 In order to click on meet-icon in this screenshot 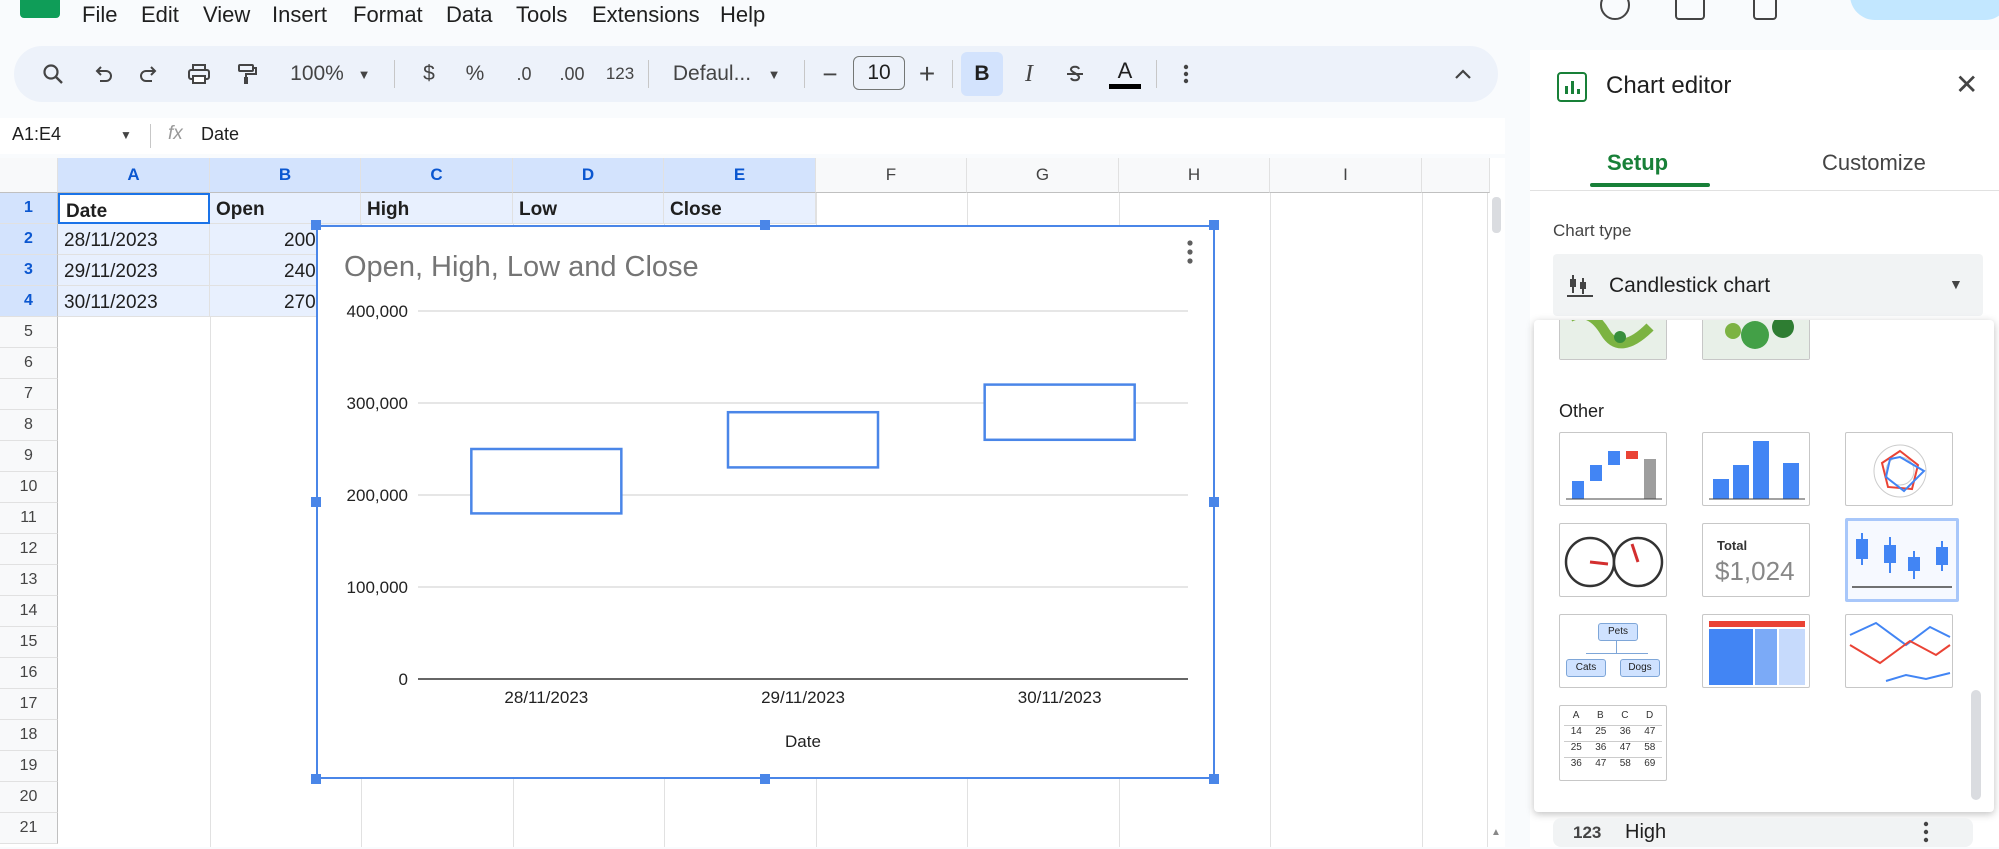, I will do `click(1765, 10)`.